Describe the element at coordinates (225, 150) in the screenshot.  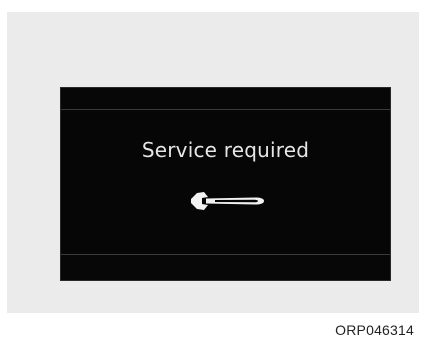
I see `service-required-message: Service required` at that location.